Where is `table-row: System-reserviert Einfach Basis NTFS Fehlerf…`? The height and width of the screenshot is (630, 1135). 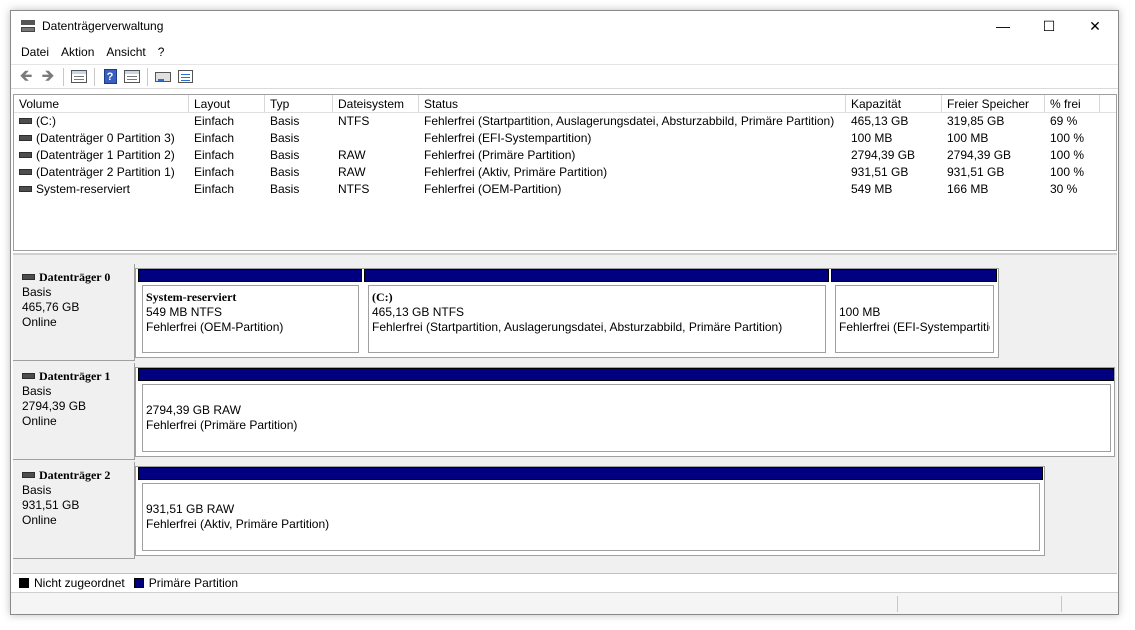 table-row: System-reserviert Einfach Basis NTFS Fehlerf… is located at coordinates (565, 189).